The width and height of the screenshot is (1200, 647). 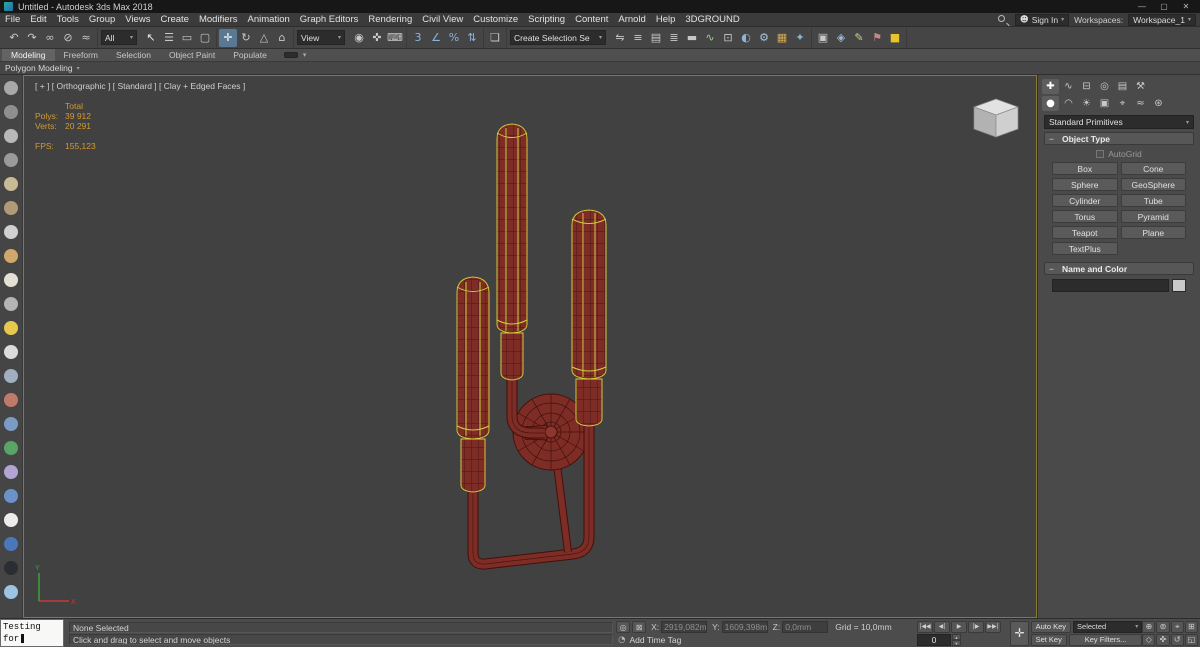 What do you see at coordinates (623, 626) in the screenshot?
I see `isolate-selection-icon: ◎` at bounding box center [623, 626].